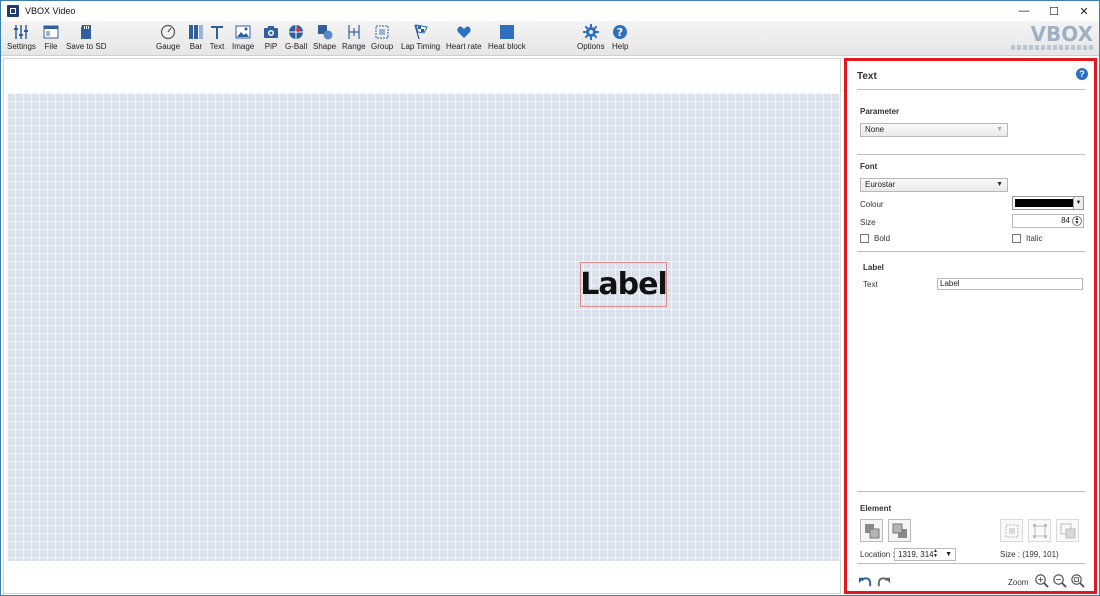 This screenshot has height=596, width=1100. What do you see at coordinates (507, 37) in the screenshot?
I see `toolbar-heat-block-button: Heat block` at bounding box center [507, 37].